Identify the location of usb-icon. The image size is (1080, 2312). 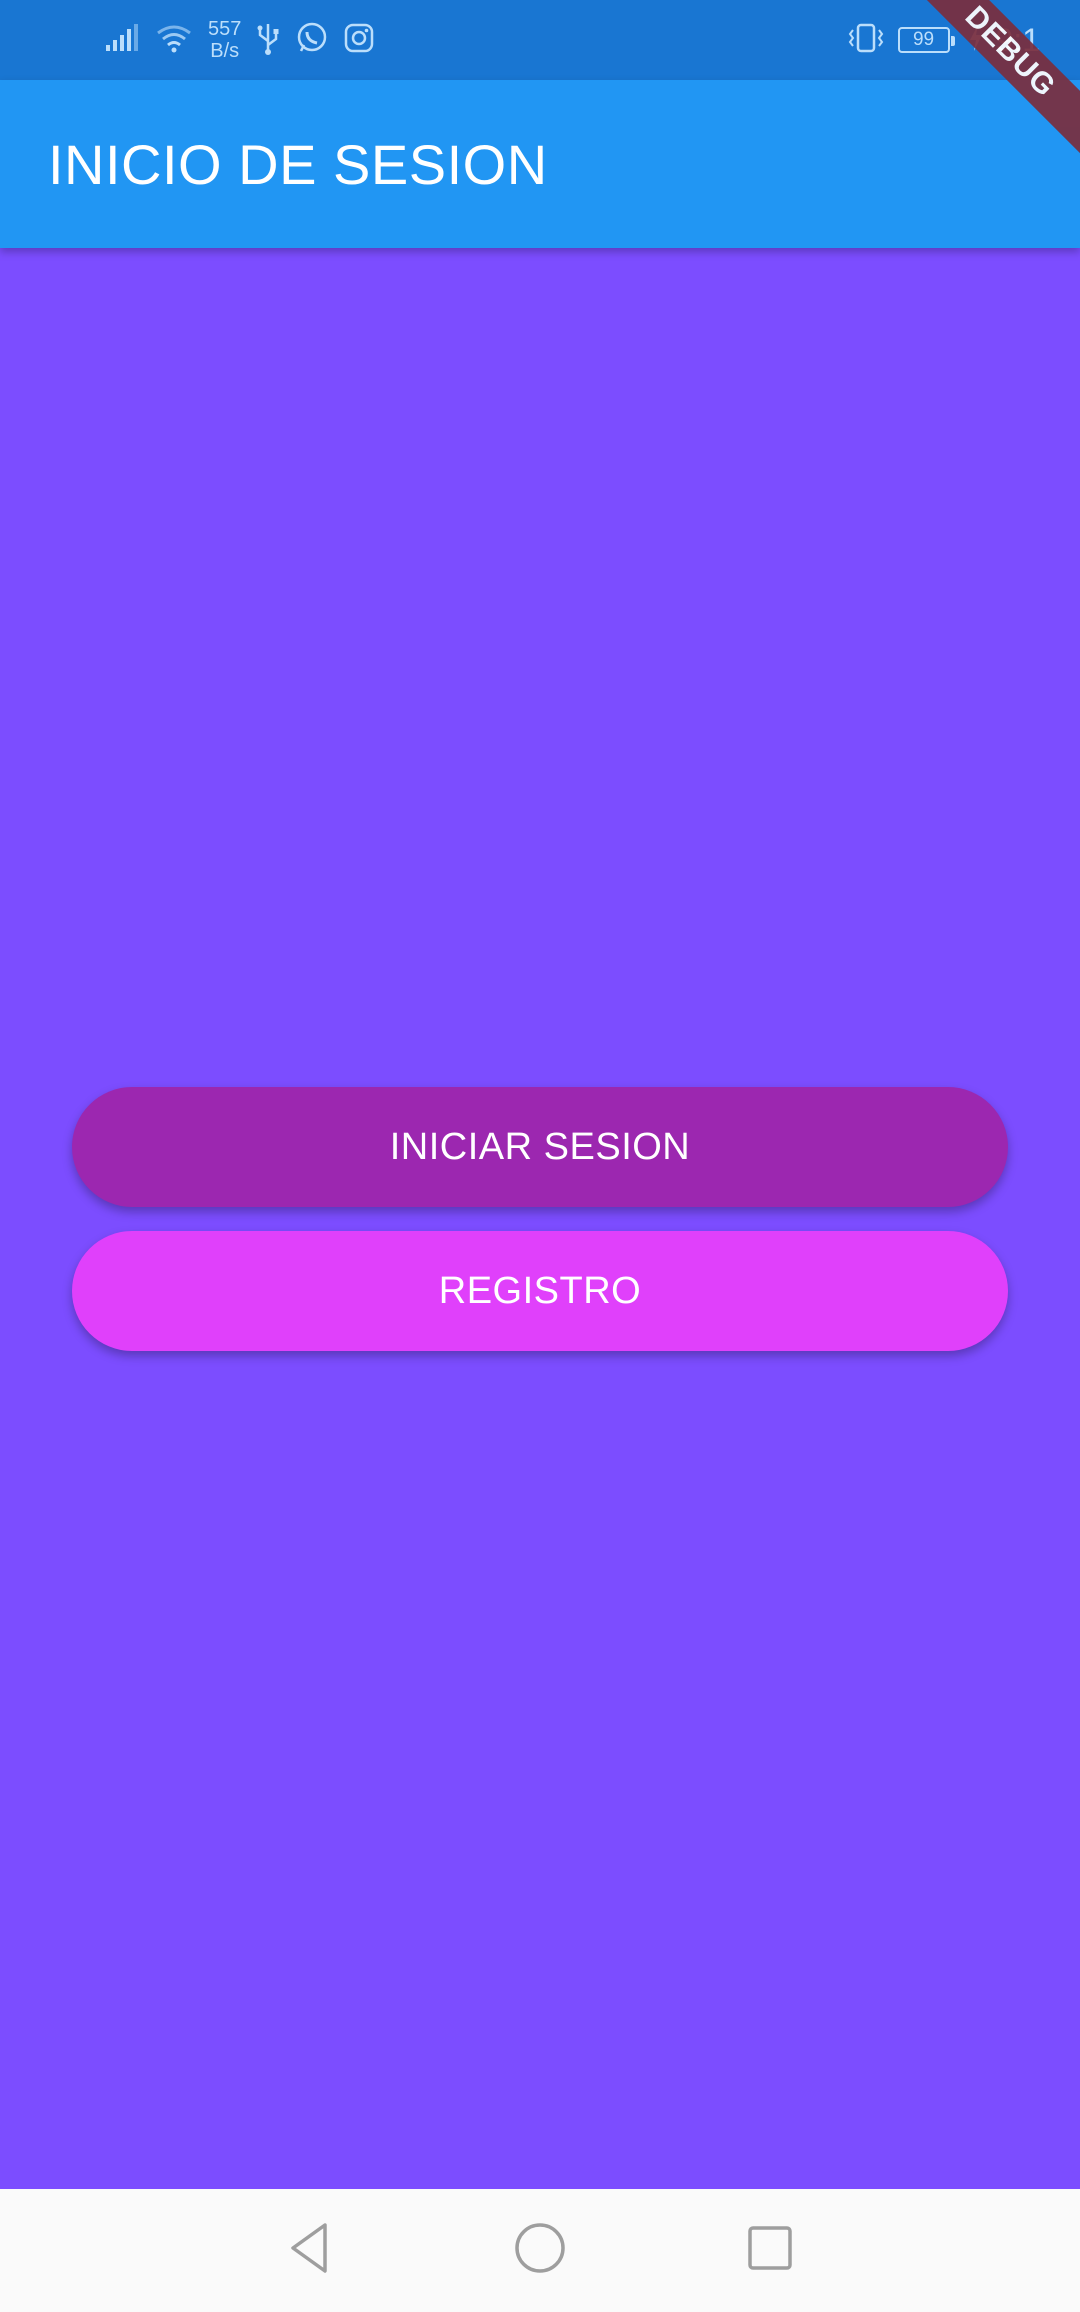
(268, 40).